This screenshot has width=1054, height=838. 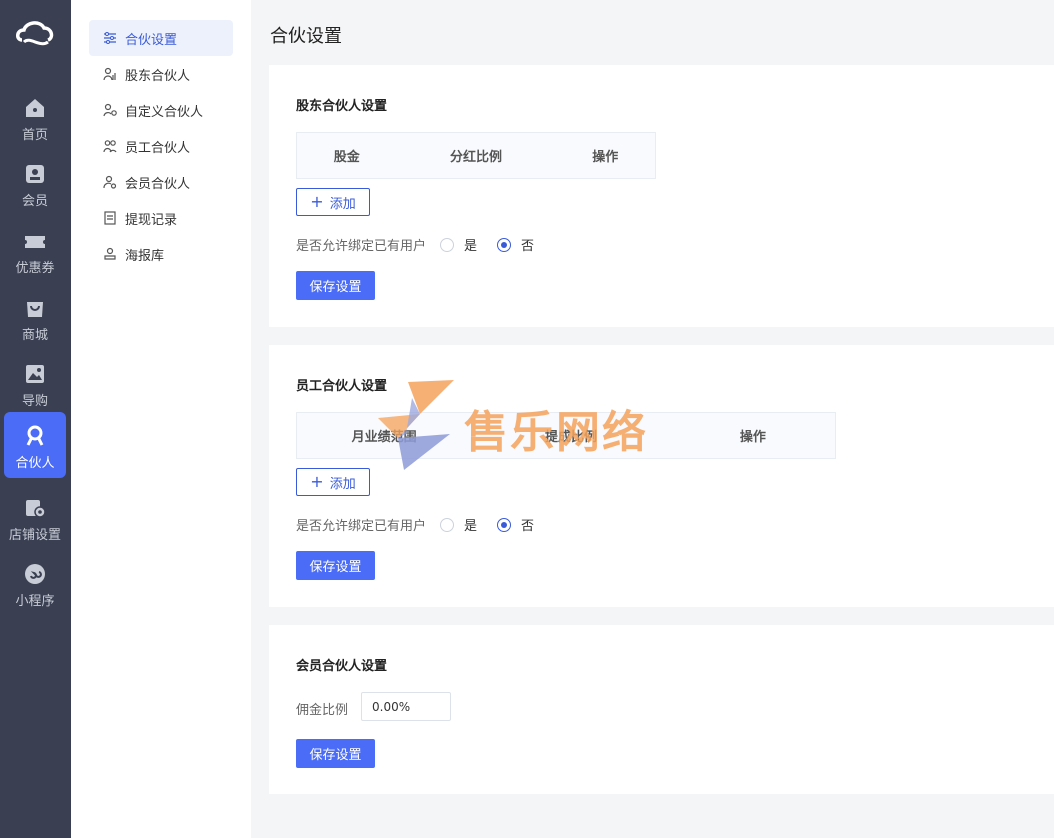 I want to click on employee-add-button: + 添加, so click(x=333, y=482).